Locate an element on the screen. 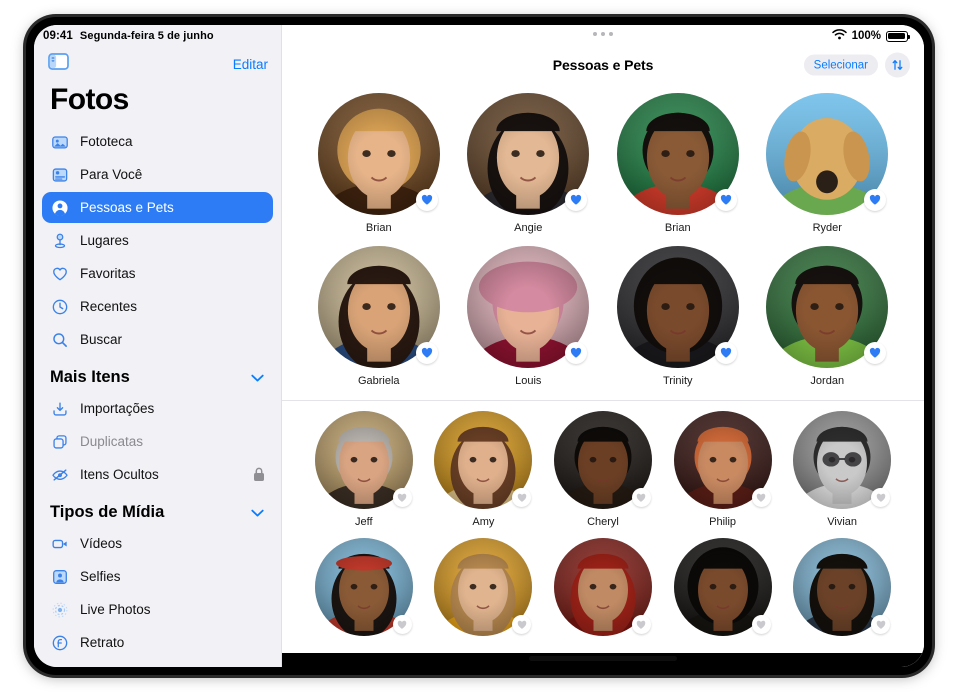 Image resolution: width=958 pixels, height=692 pixels. status-time: 09:41 is located at coordinates (58, 36).